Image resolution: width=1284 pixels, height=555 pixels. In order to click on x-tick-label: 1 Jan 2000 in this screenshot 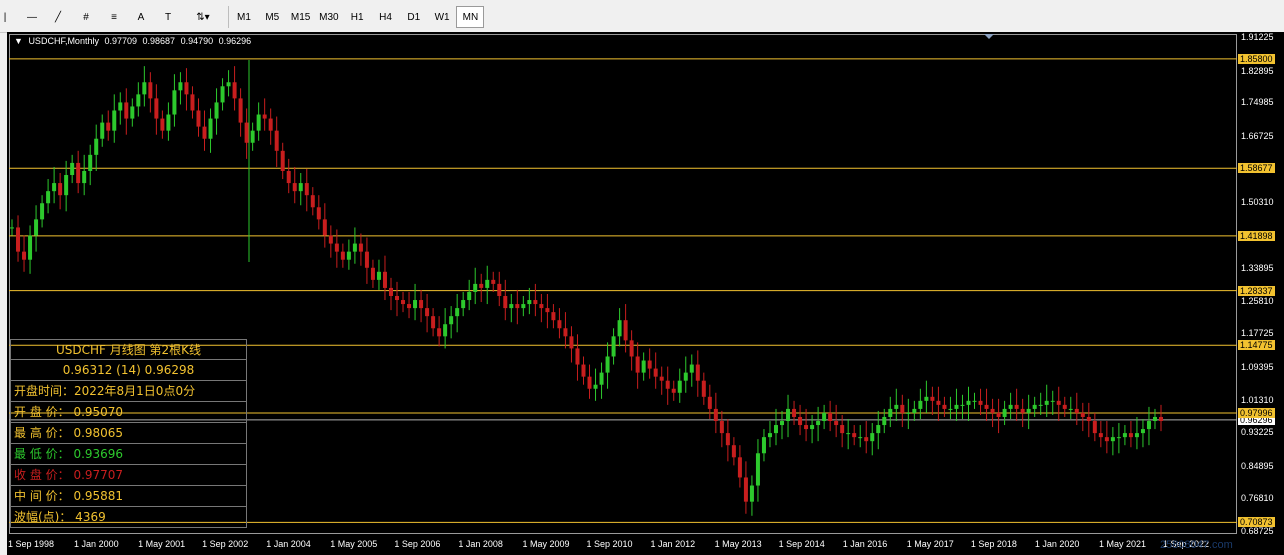, I will do `click(96, 544)`.